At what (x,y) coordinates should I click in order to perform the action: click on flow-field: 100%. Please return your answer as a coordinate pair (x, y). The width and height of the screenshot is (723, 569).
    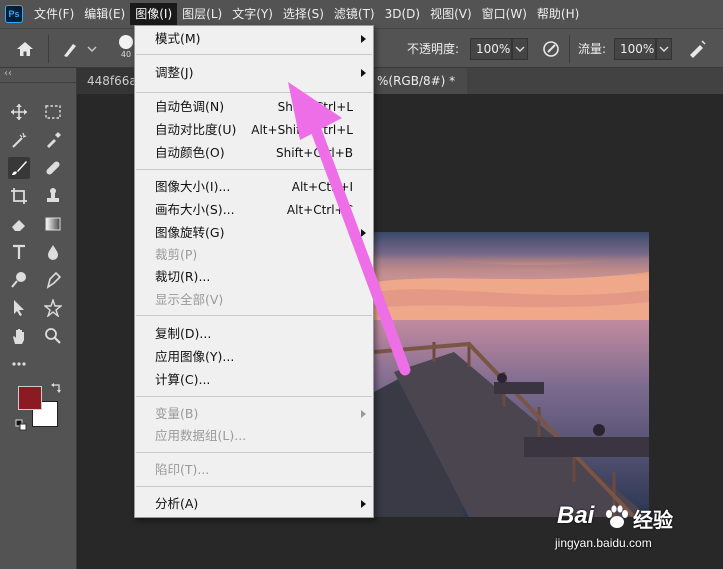
    Looking at the image, I should click on (635, 49).